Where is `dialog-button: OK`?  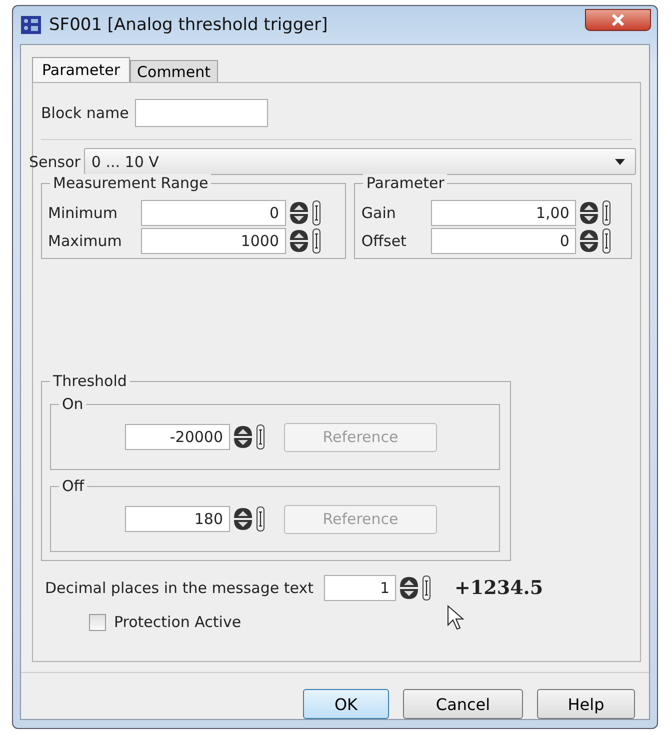 dialog-button: OK is located at coordinates (346, 704).